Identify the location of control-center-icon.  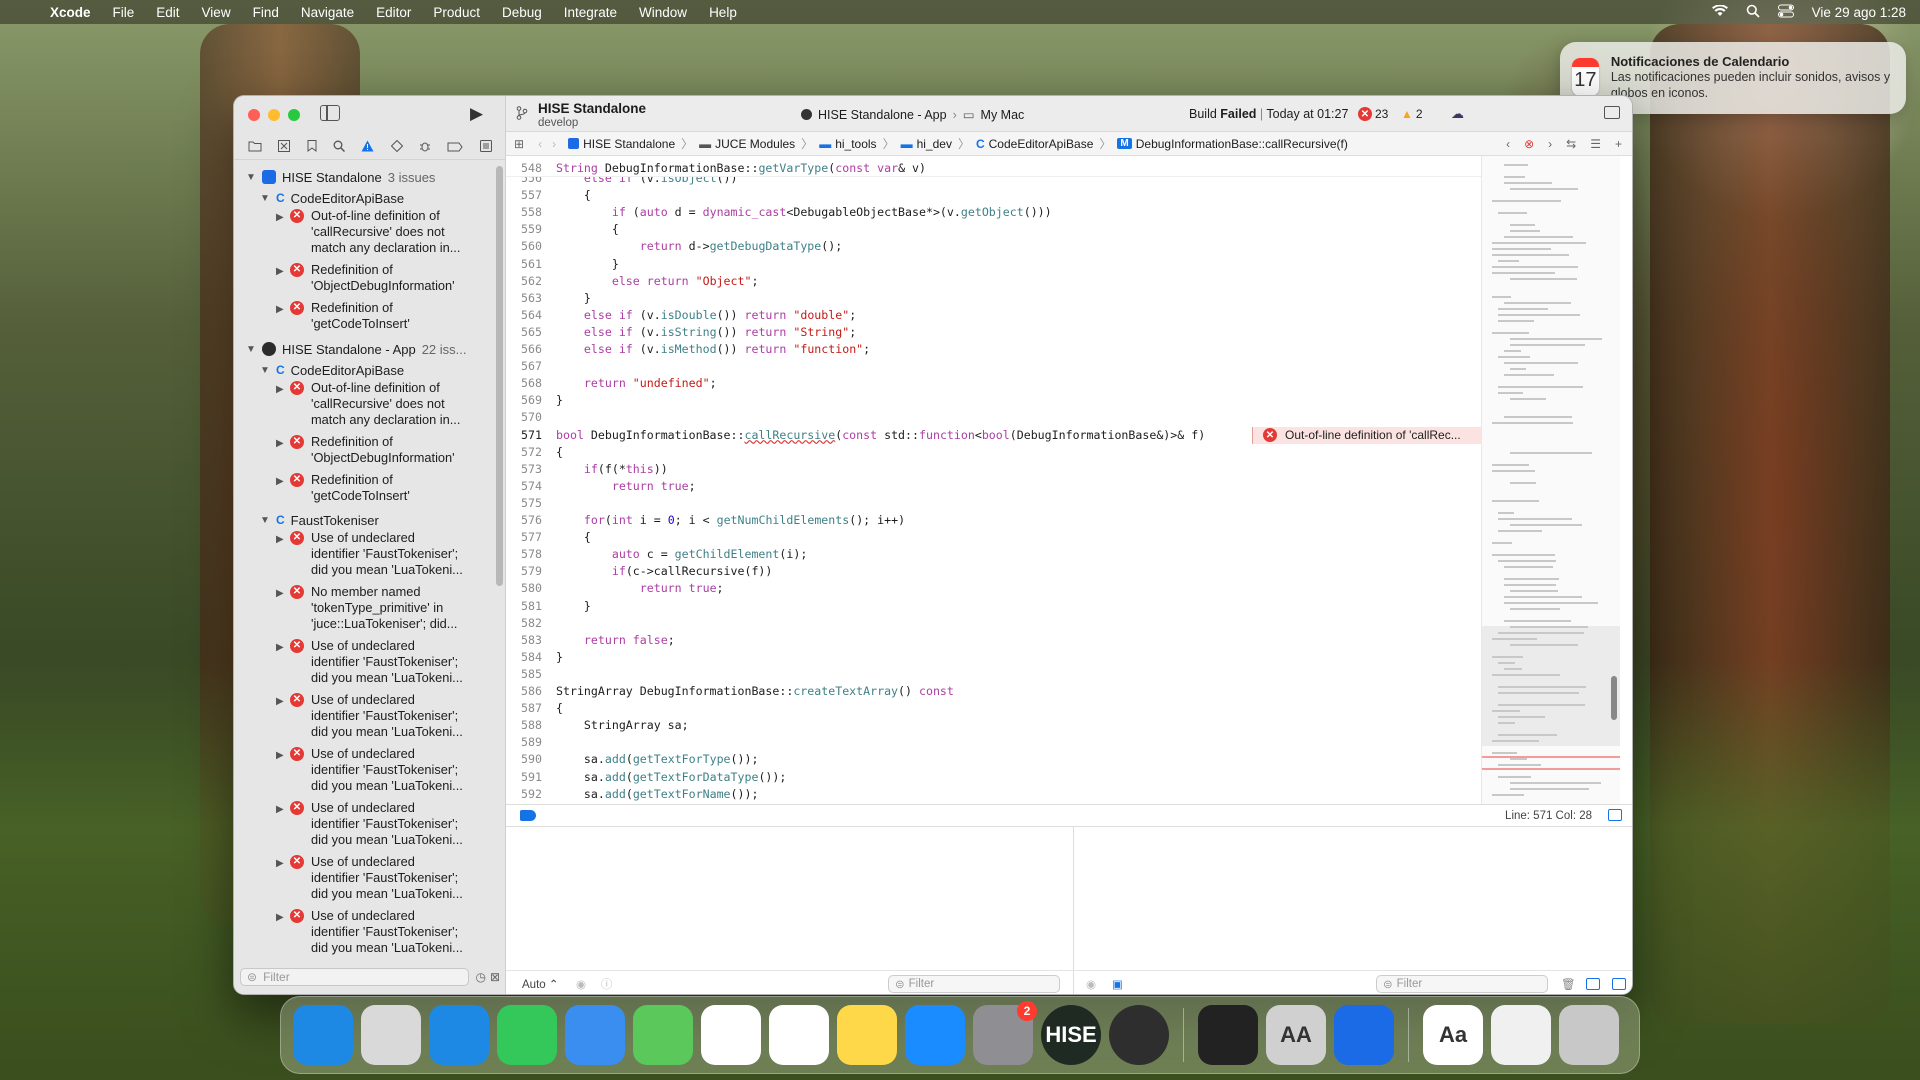
(1785, 12).